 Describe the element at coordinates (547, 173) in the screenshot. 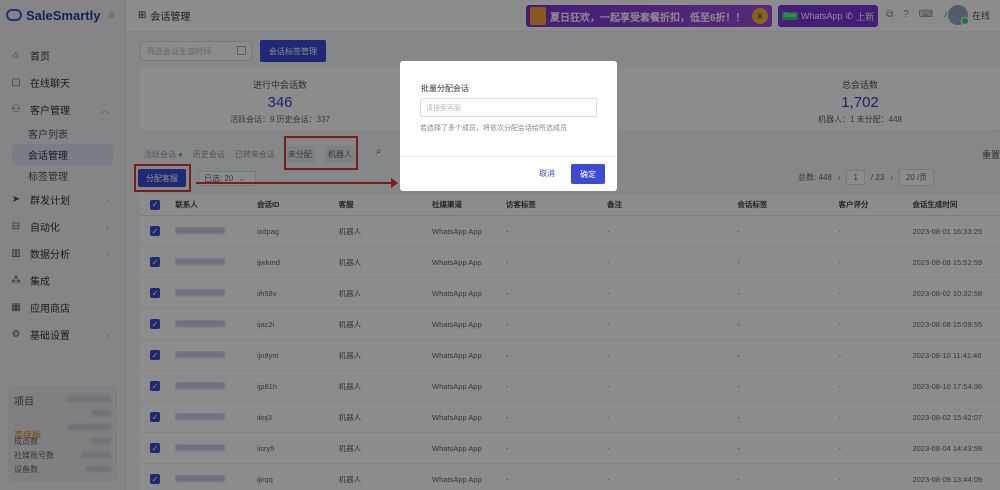

I see `cancel-button: 取消` at that location.